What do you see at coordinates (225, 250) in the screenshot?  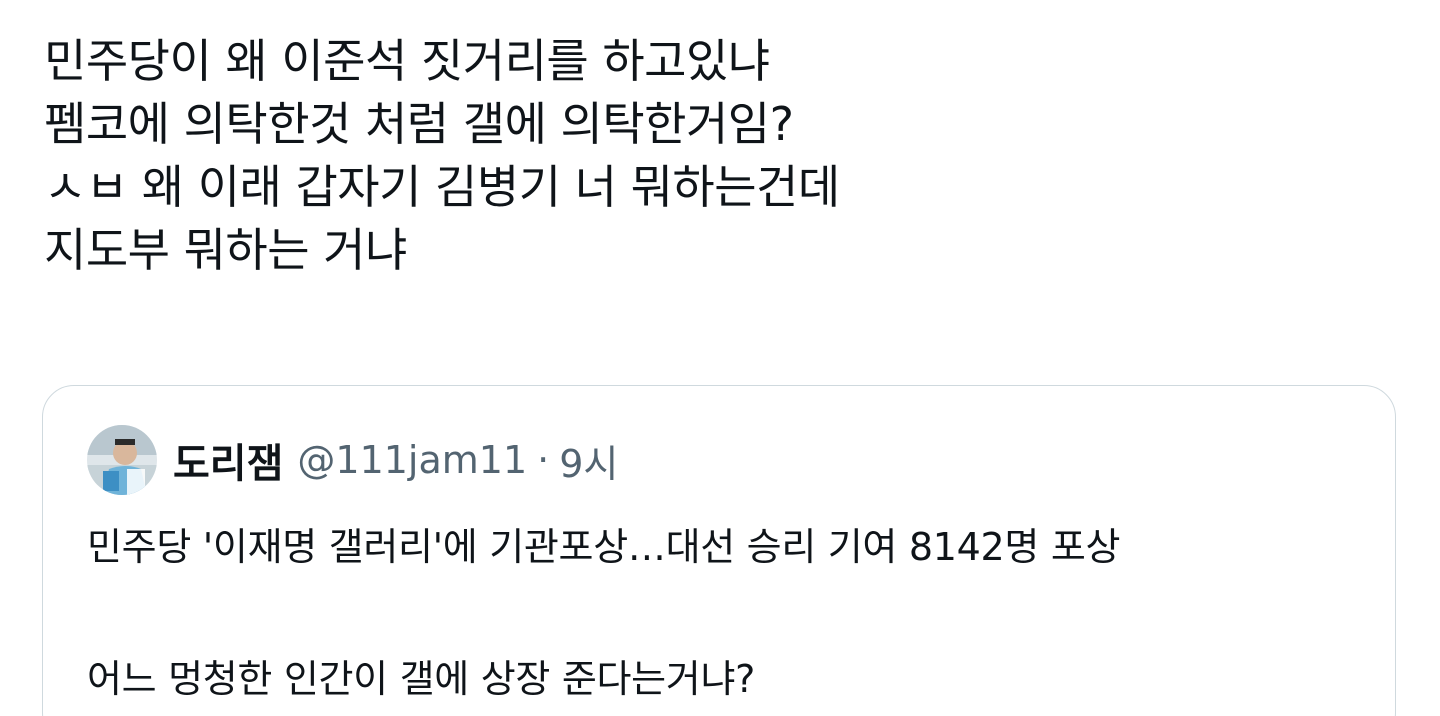 I see `tweet-text-line: 지도부 뭐하는 거냐` at bounding box center [225, 250].